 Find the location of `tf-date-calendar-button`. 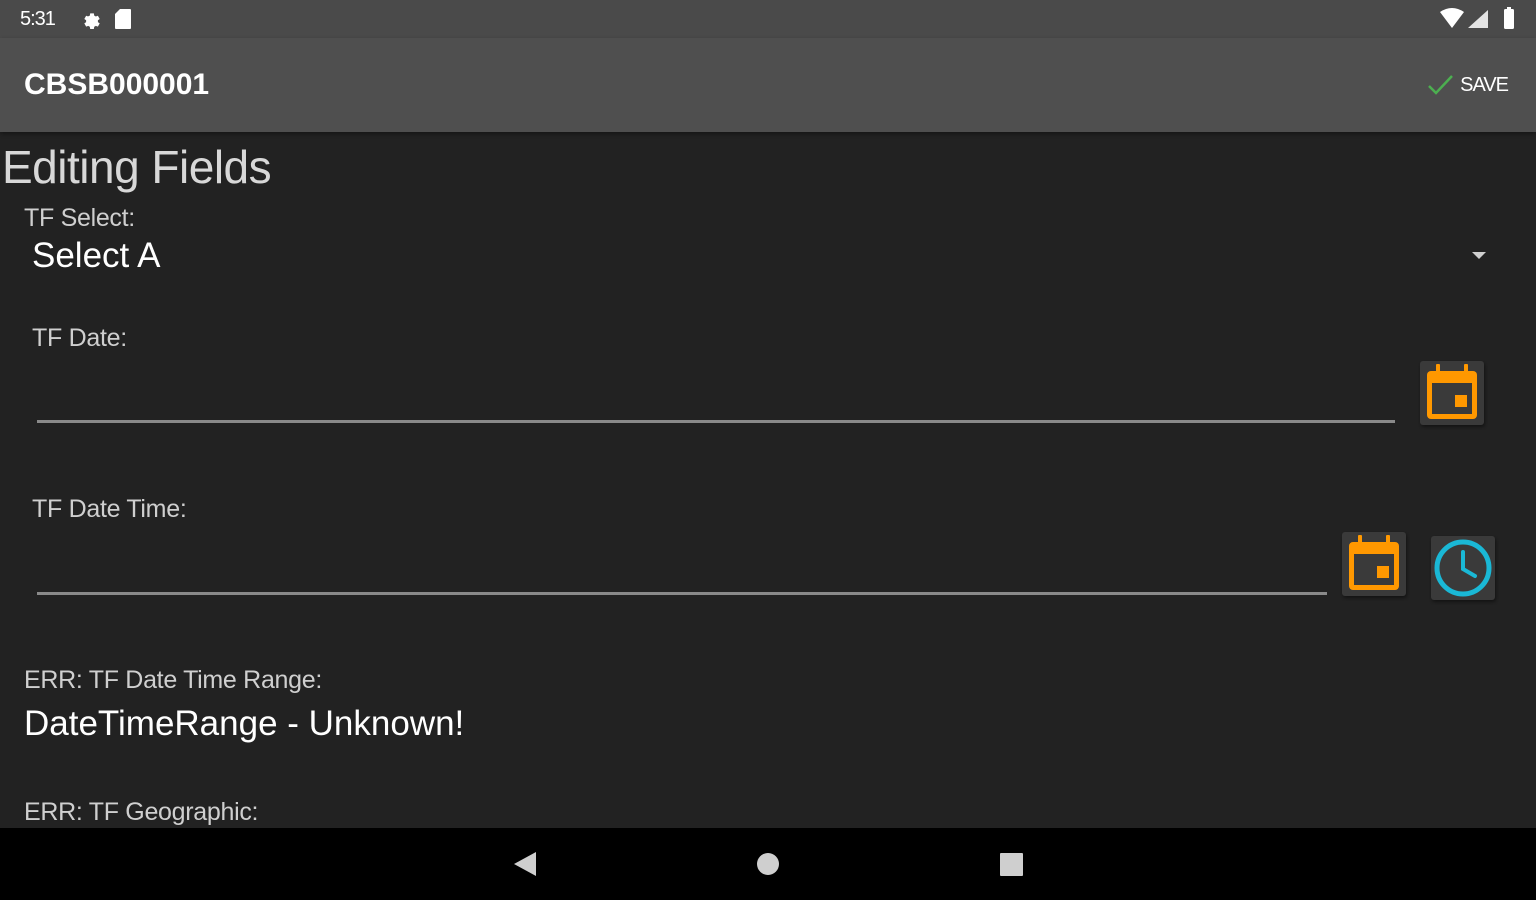

tf-date-calendar-button is located at coordinates (1452, 393).